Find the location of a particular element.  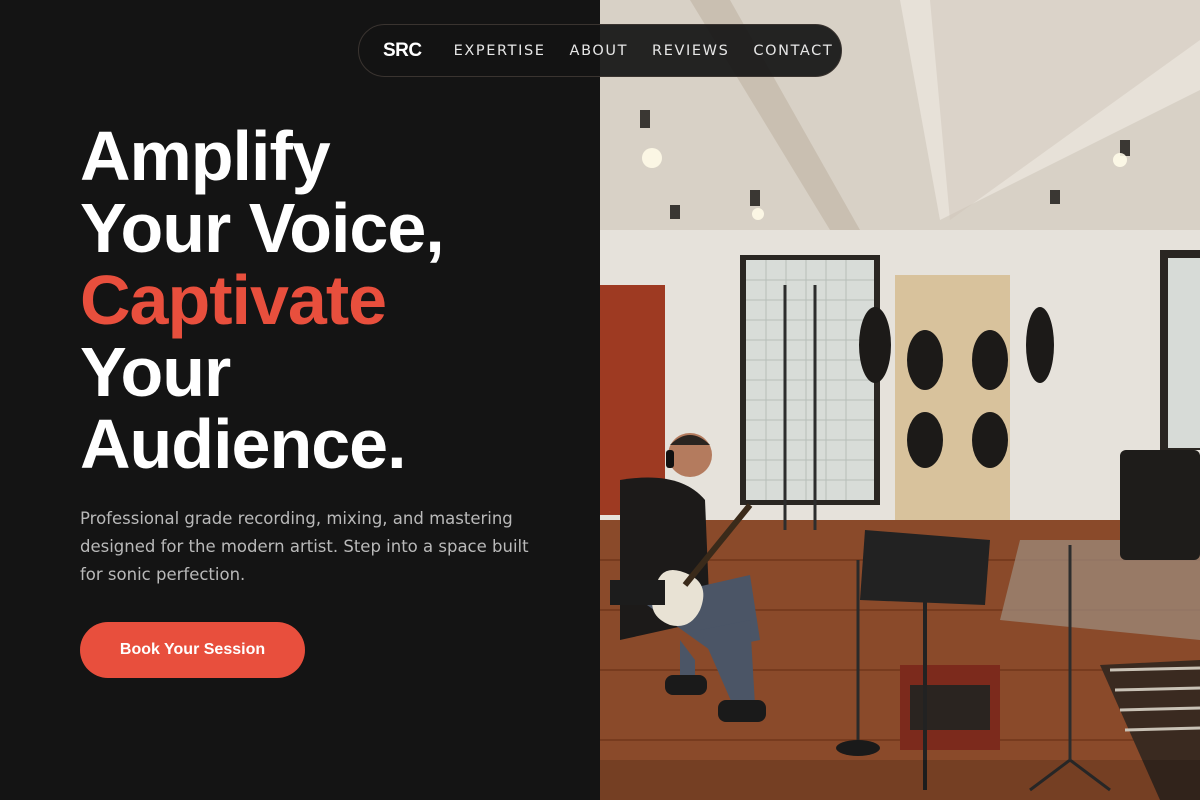

nav-link-contact: CONTACT is located at coordinates (793, 51).